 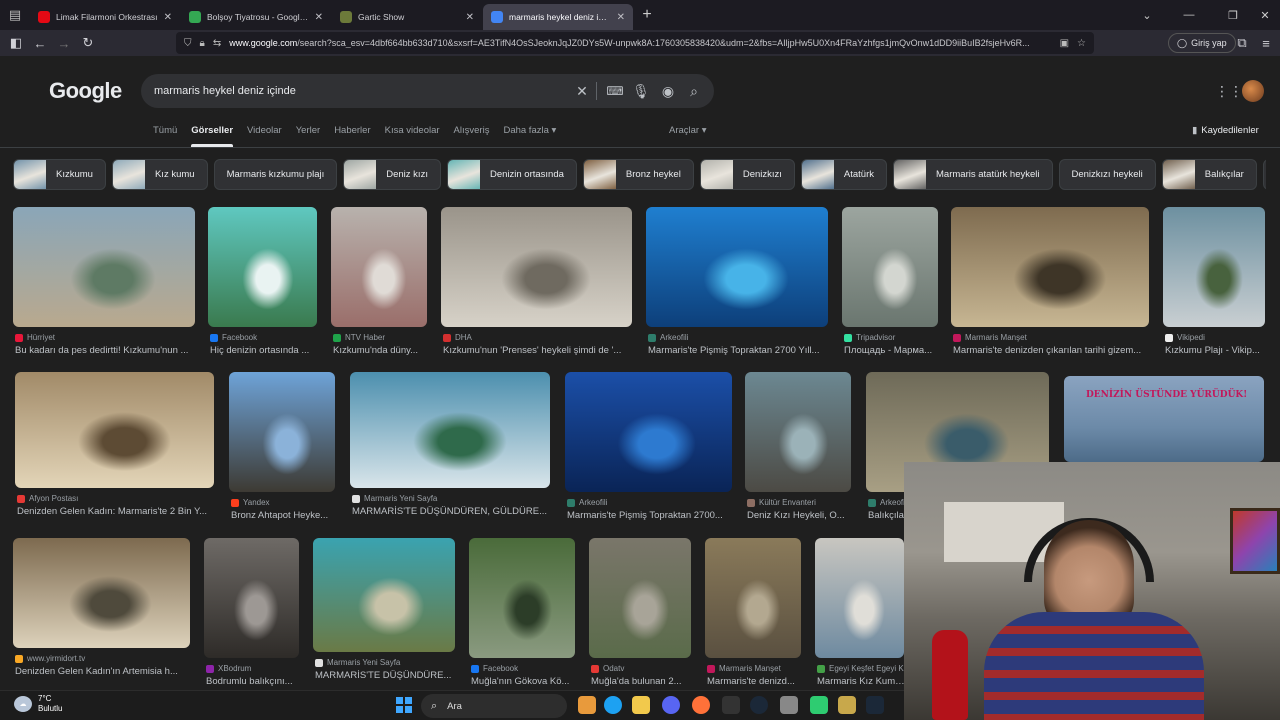 What do you see at coordinates (85, 91) in the screenshot?
I see `google-logo: Google` at bounding box center [85, 91].